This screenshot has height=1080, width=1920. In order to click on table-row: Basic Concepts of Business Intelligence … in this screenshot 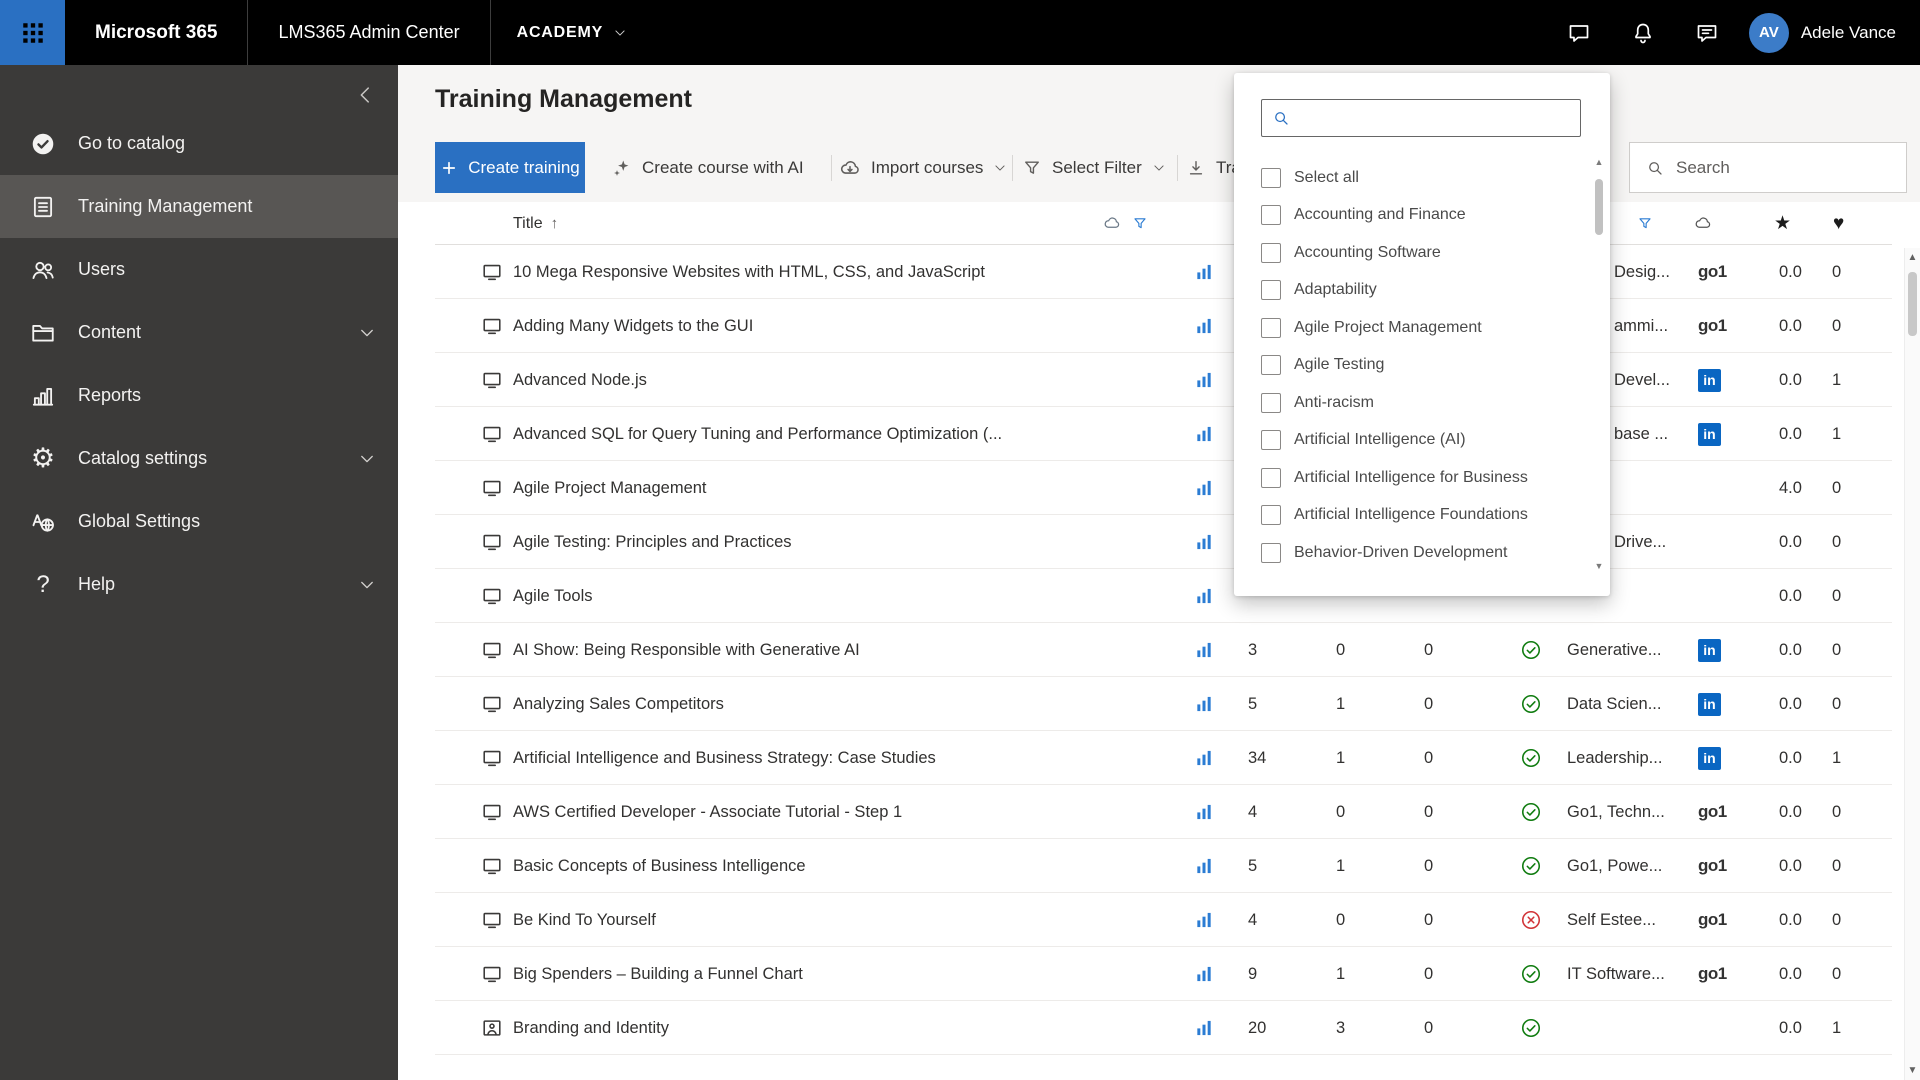, I will do `click(1163, 866)`.